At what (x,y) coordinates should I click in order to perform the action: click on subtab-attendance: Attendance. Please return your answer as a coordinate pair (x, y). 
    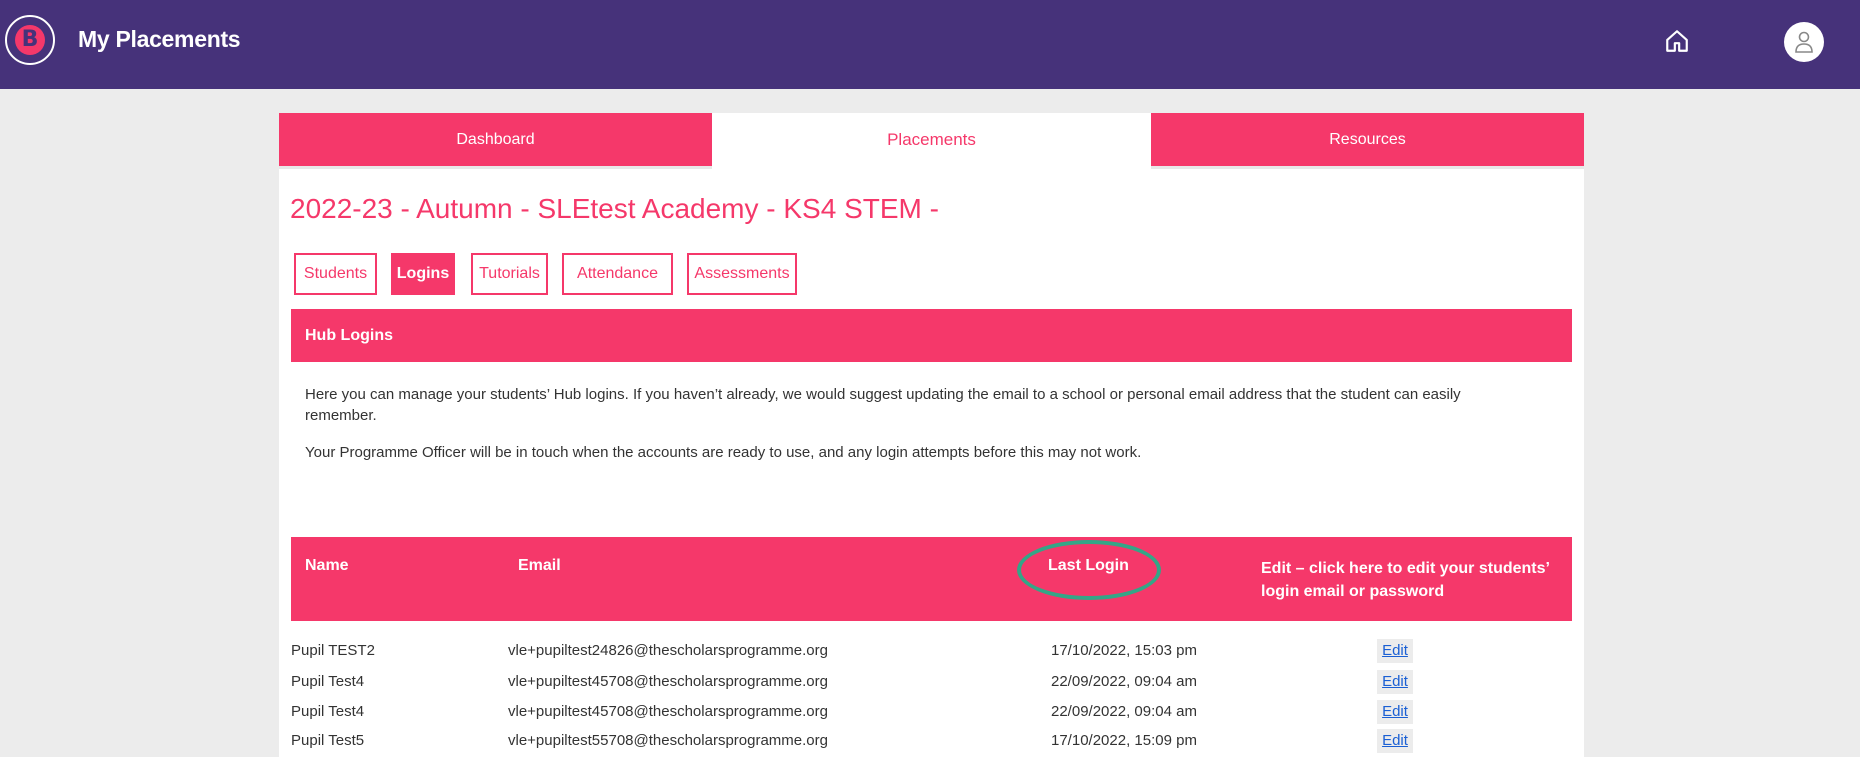
    Looking at the image, I should click on (617, 274).